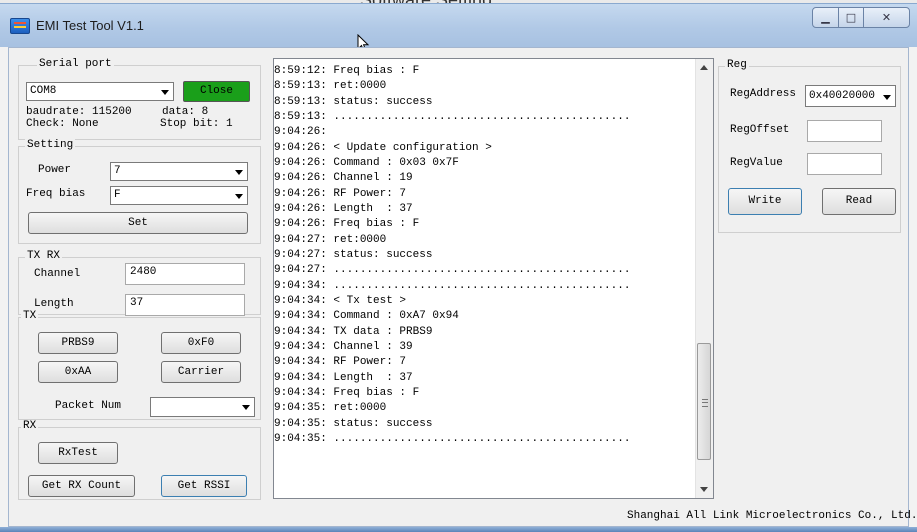  I want to click on tx-group-label: TX, so click(30, 316).